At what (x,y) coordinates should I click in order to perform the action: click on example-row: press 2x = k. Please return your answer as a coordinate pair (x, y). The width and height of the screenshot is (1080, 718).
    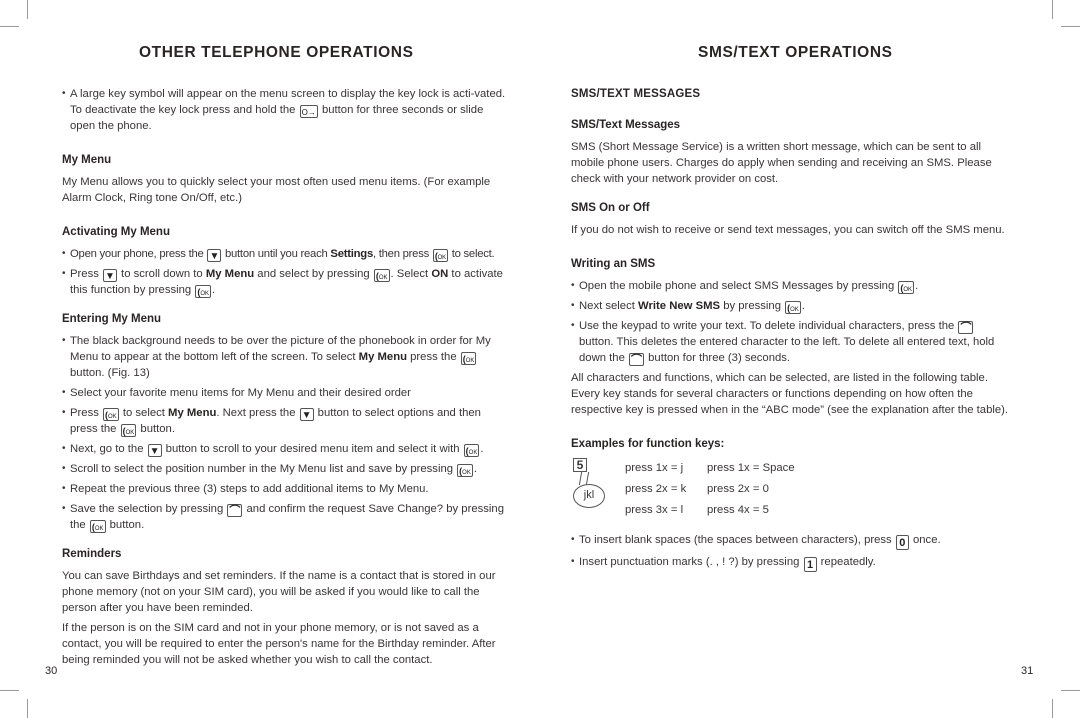
    Looking at the image, I should click on (656, 489).